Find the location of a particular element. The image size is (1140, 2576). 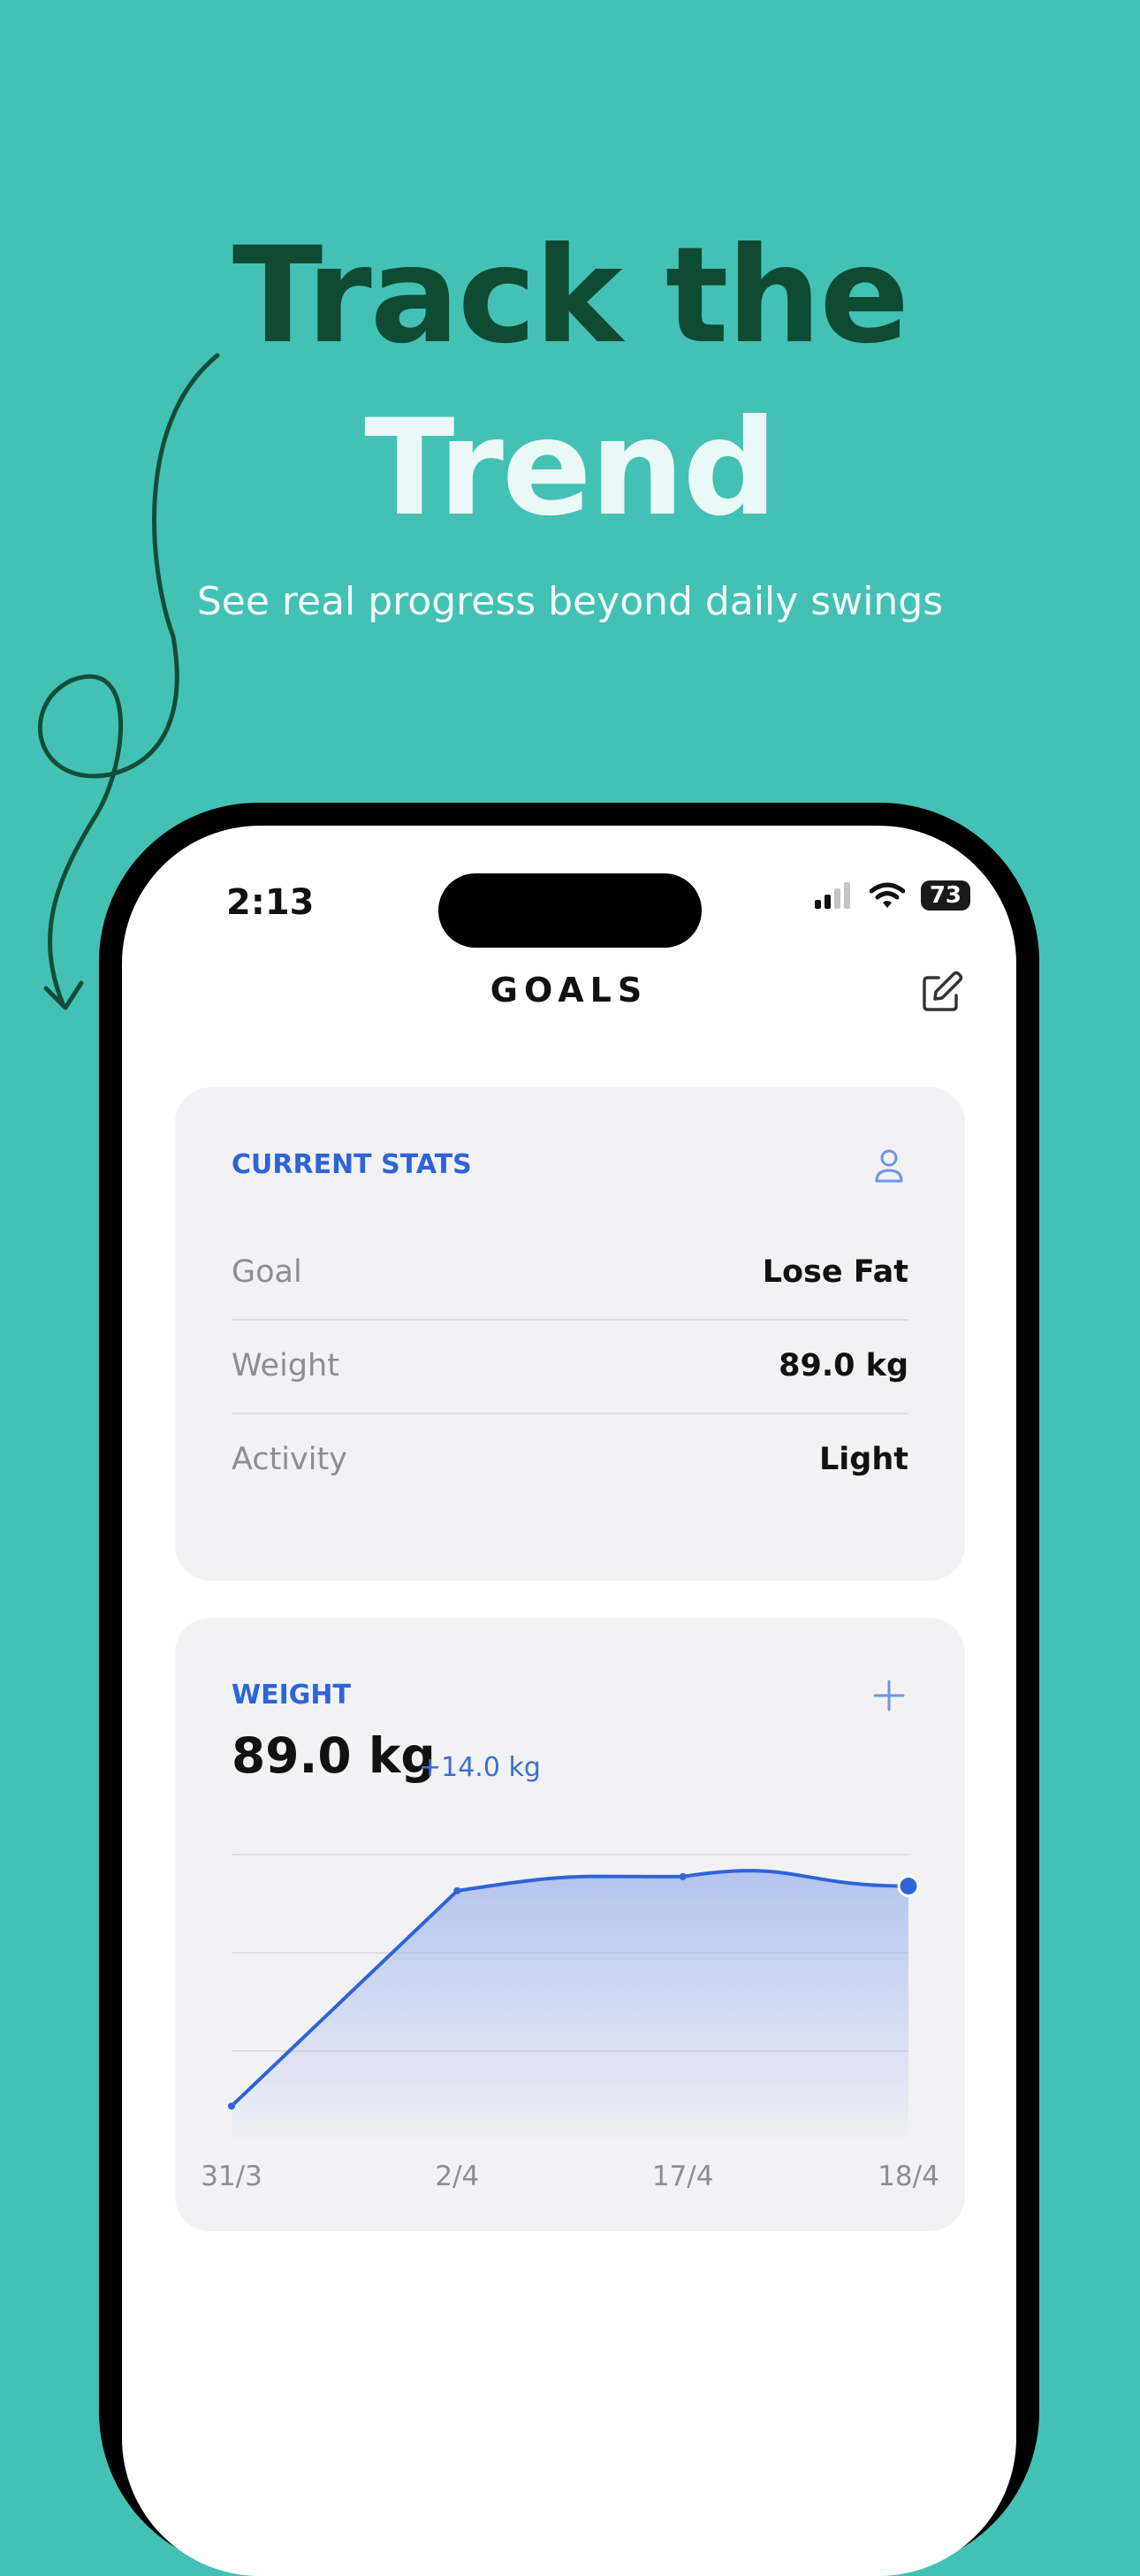

hero-title-line1: Track the is located at coordinates (570, 296).